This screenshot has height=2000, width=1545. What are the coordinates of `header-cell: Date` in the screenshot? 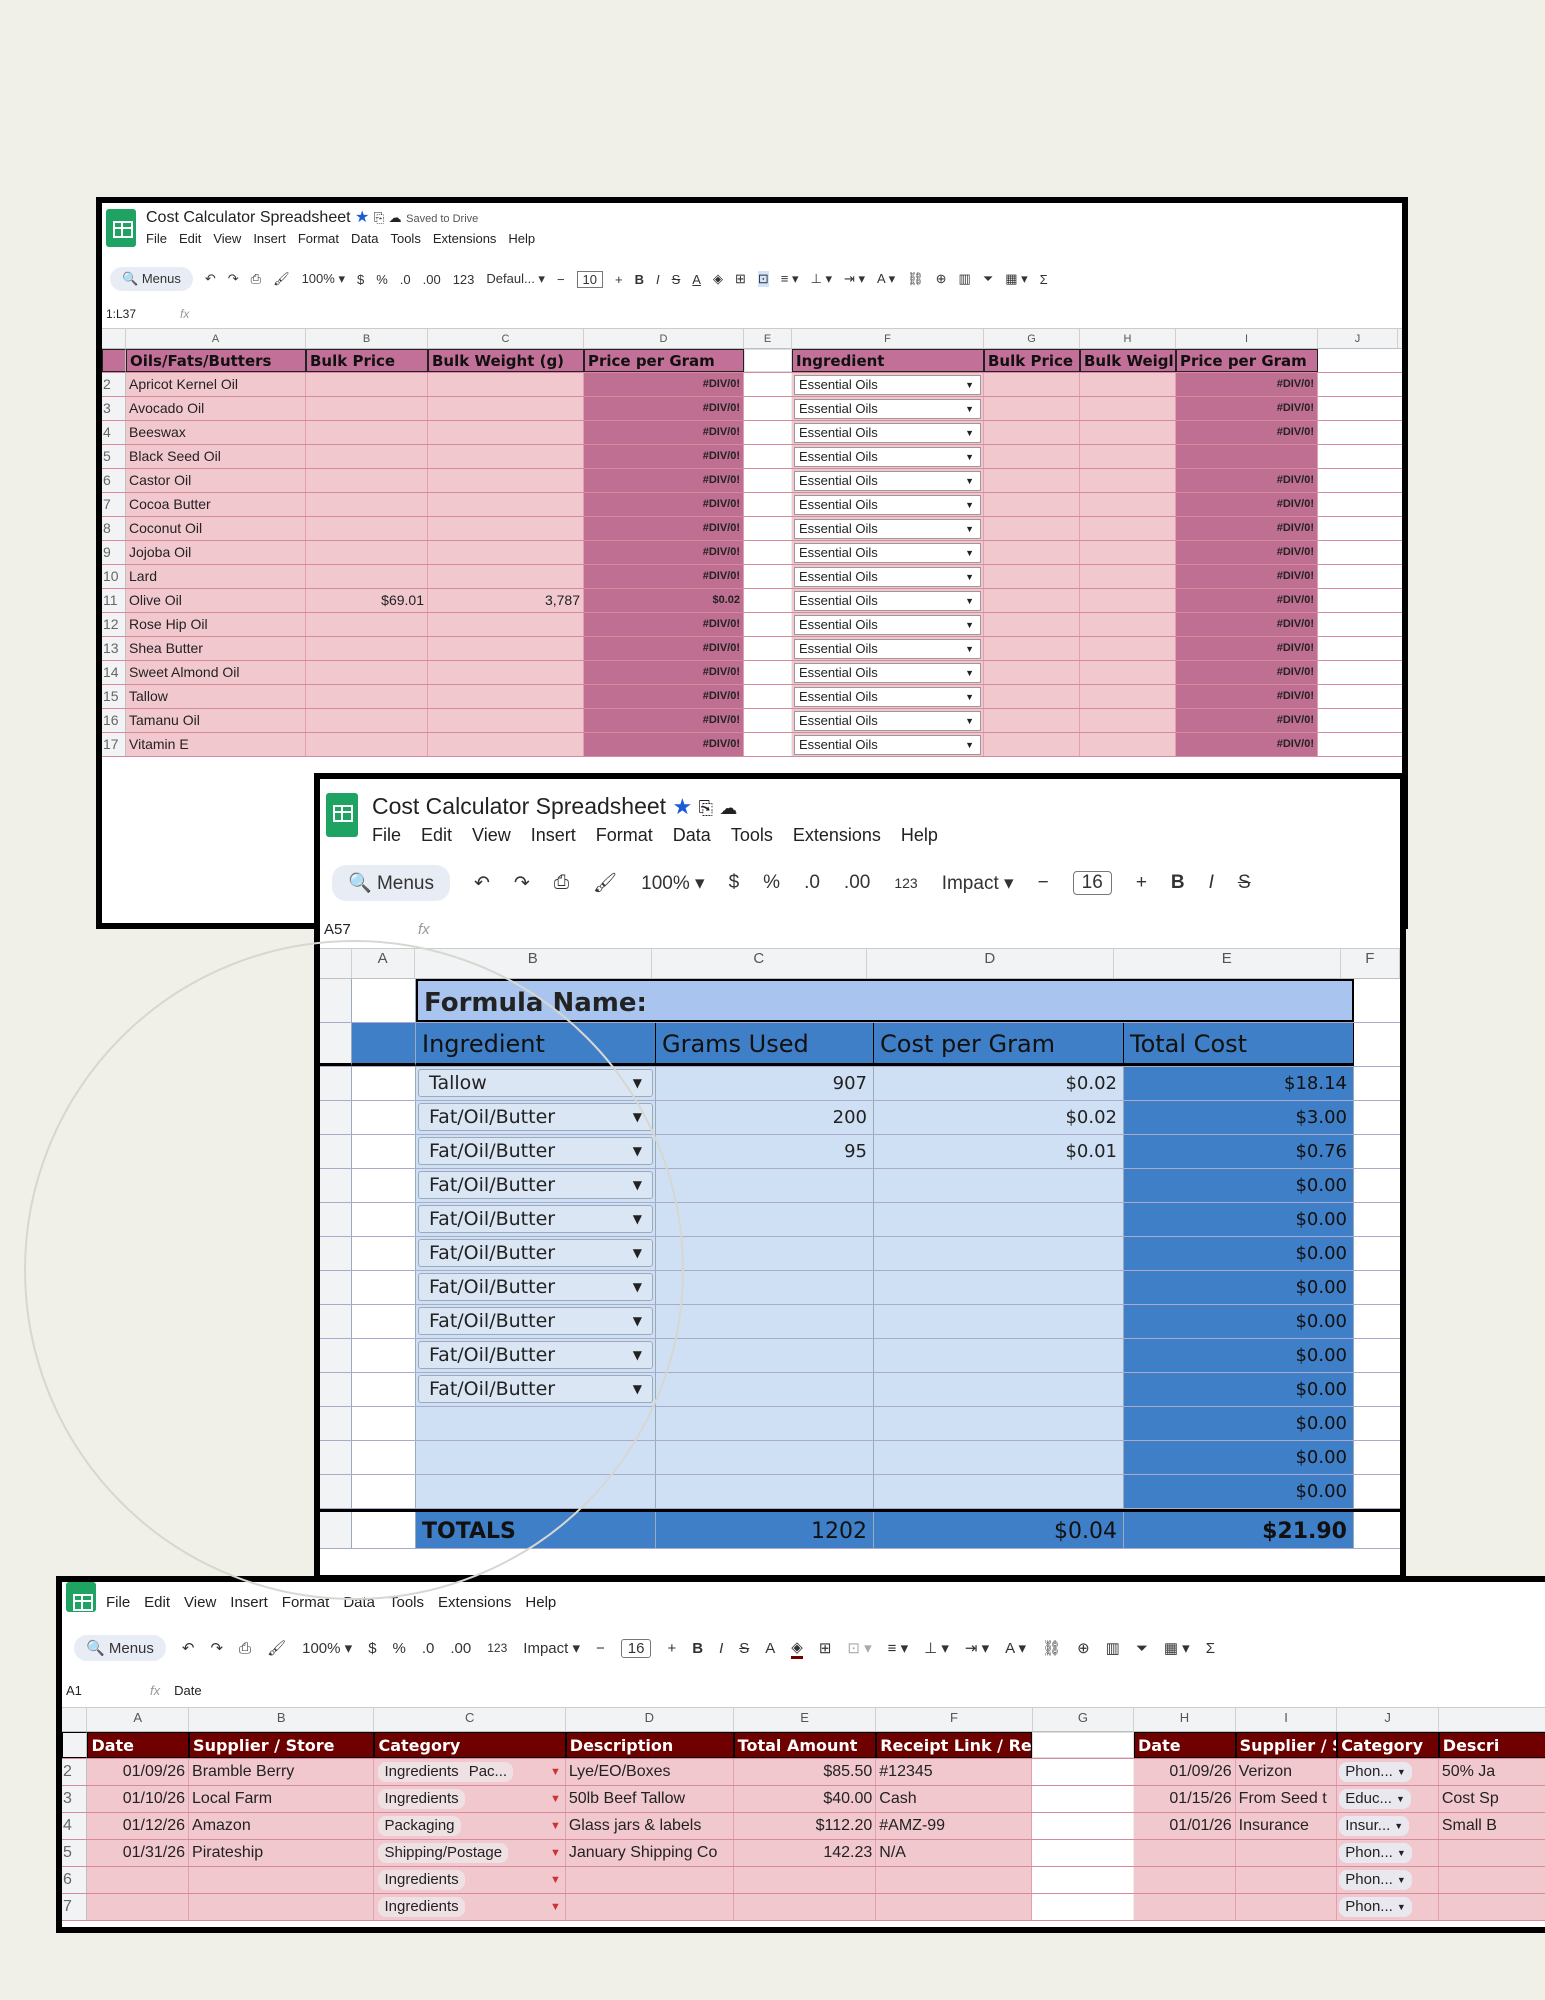 It's located at (138, 1745).